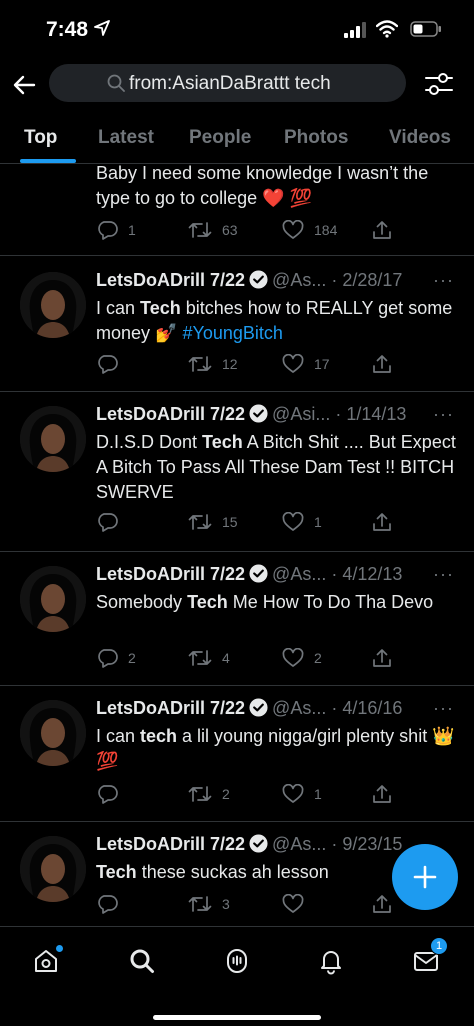  What do you see at coordinates (48, 161) in the screenshot?
I see `active-tab-indicator` at bounding box center [48, 161].